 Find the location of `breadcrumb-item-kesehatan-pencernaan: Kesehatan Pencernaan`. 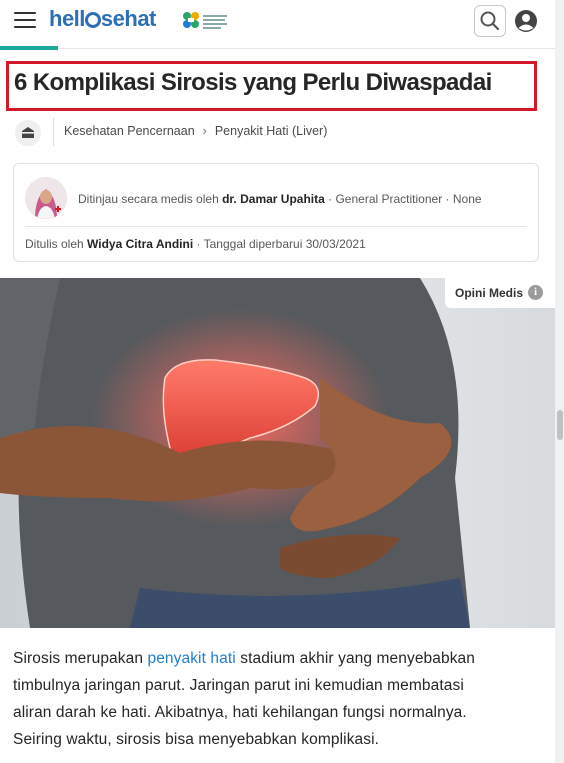

breadcrumb-item-kesehatan-pencernaan: Kesehatan Pencernaan is located at coordinates (129, 131).